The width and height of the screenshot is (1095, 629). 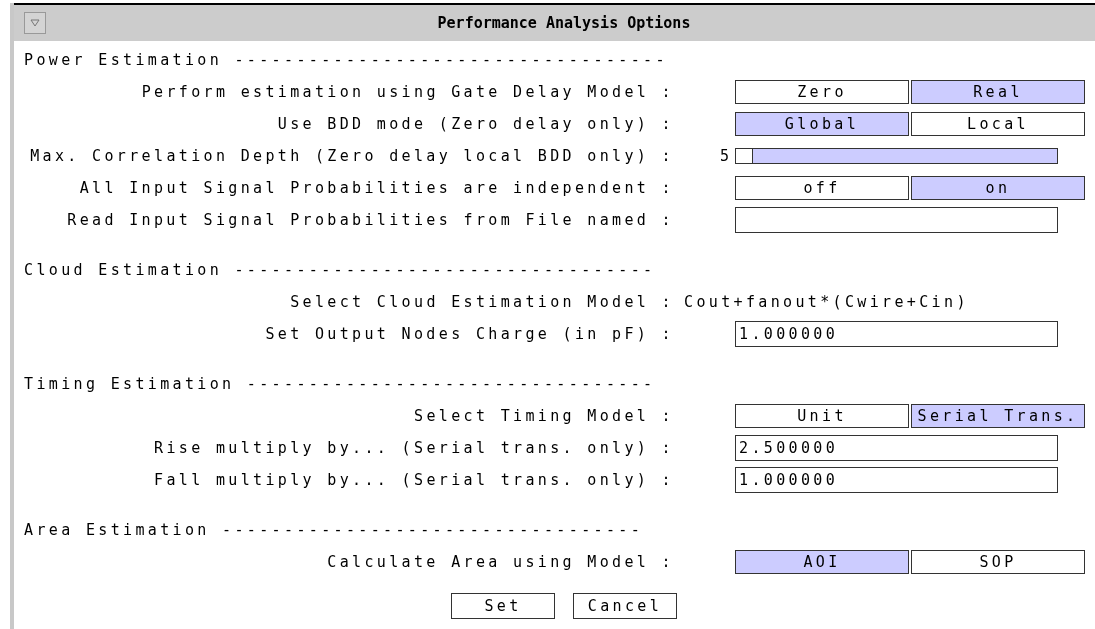 I want to click on section-heading: Timing Estimation ---------------------------------, so click(x=340, y=384).